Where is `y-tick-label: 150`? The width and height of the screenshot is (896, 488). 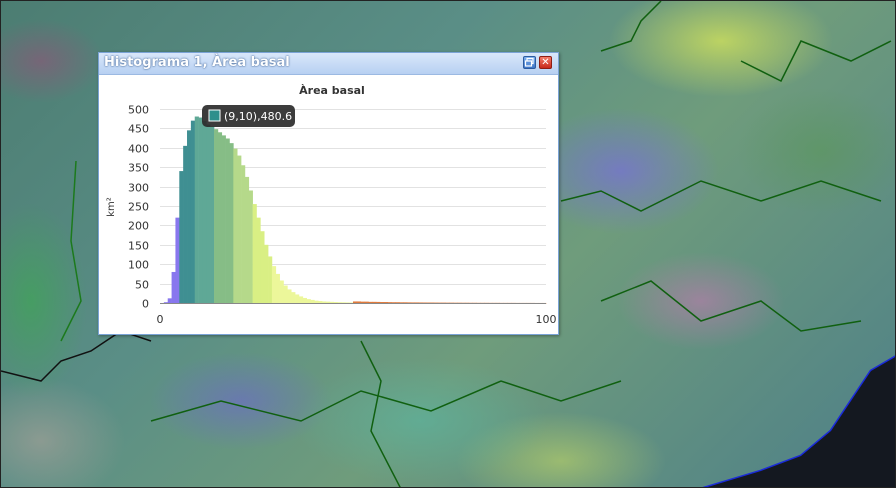 y-tick-label: 150 is located at coordinates (138, 246).